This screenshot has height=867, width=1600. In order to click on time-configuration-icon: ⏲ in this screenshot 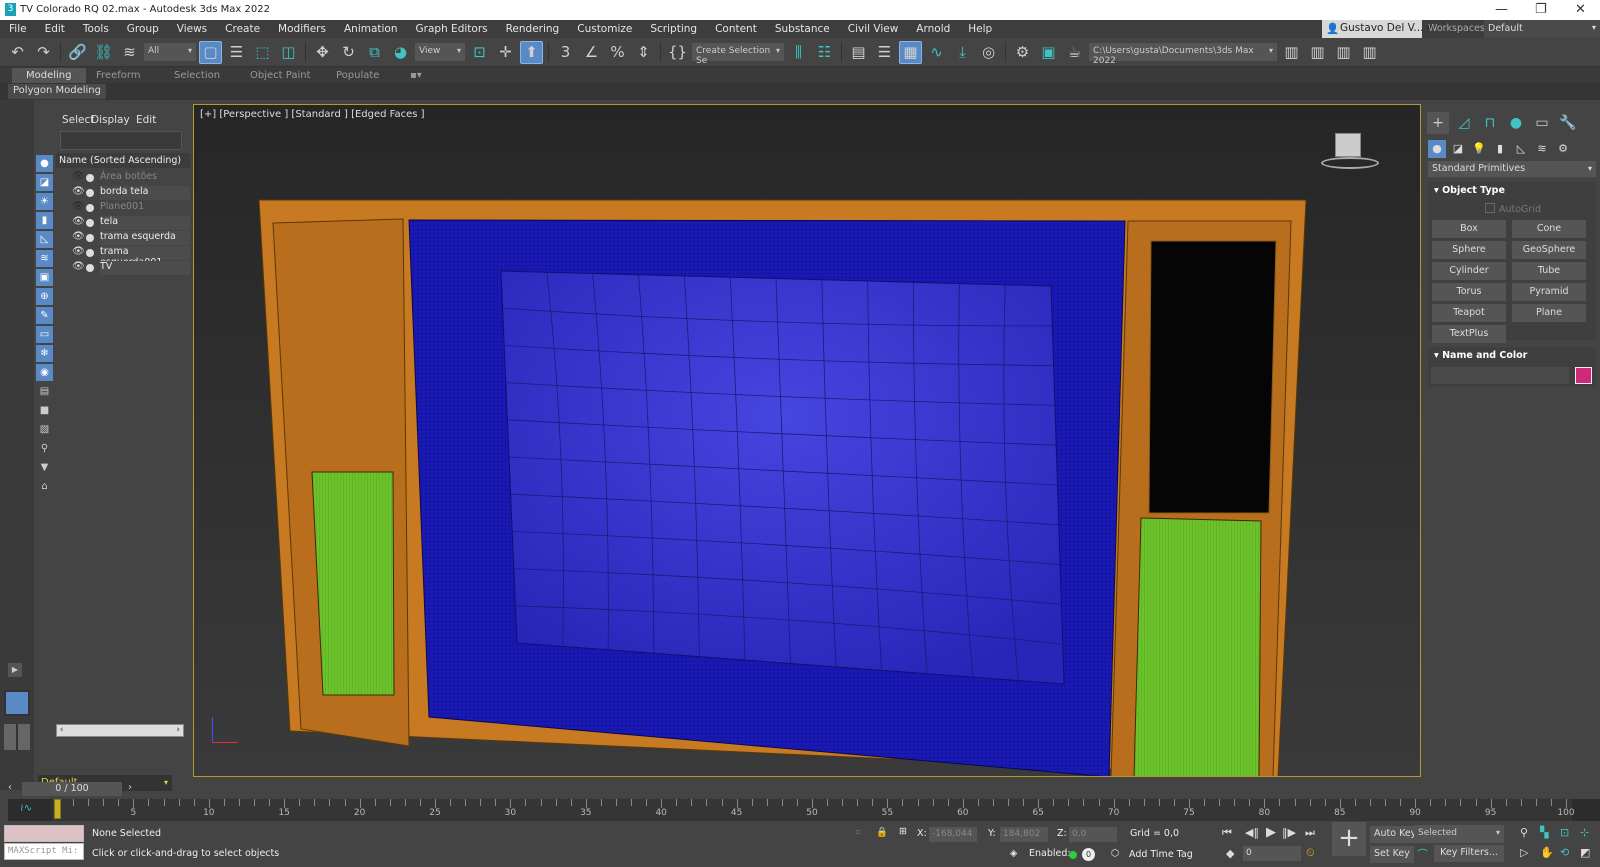, I will do `click(1310, 853)`.